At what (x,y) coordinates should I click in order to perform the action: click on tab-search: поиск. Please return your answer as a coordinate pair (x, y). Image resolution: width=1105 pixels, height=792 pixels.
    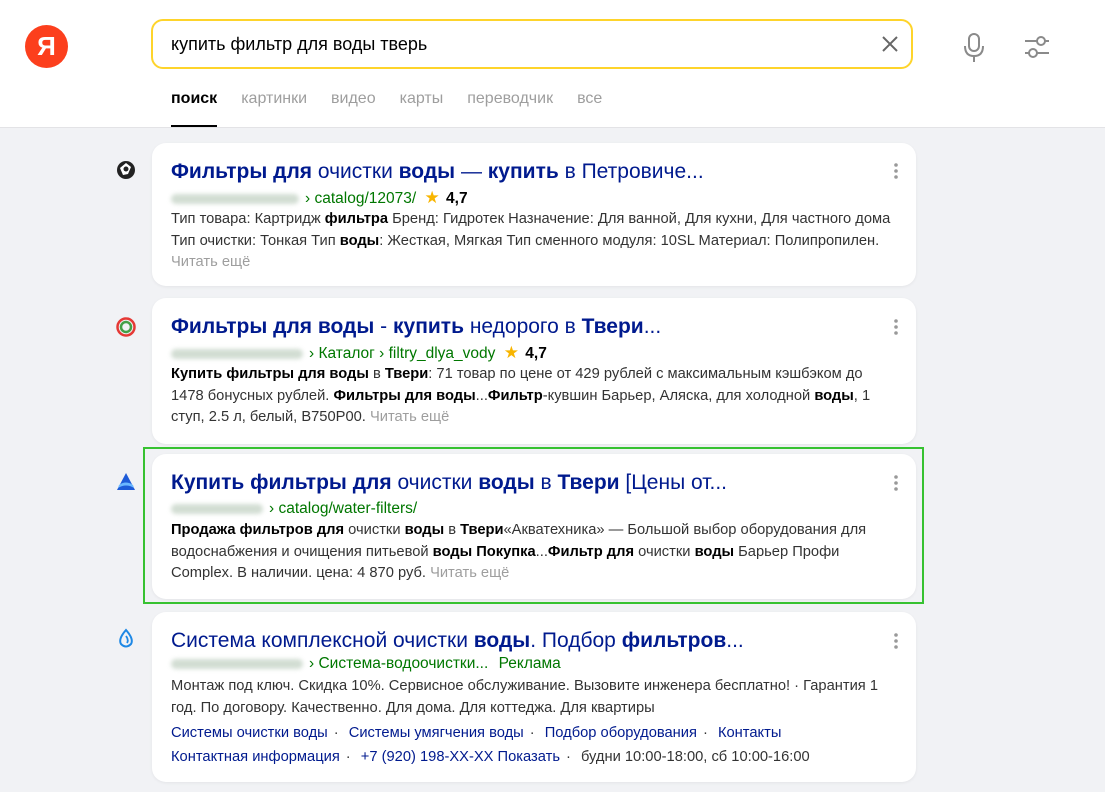
    Looking at the image, I should click on (194, 108).